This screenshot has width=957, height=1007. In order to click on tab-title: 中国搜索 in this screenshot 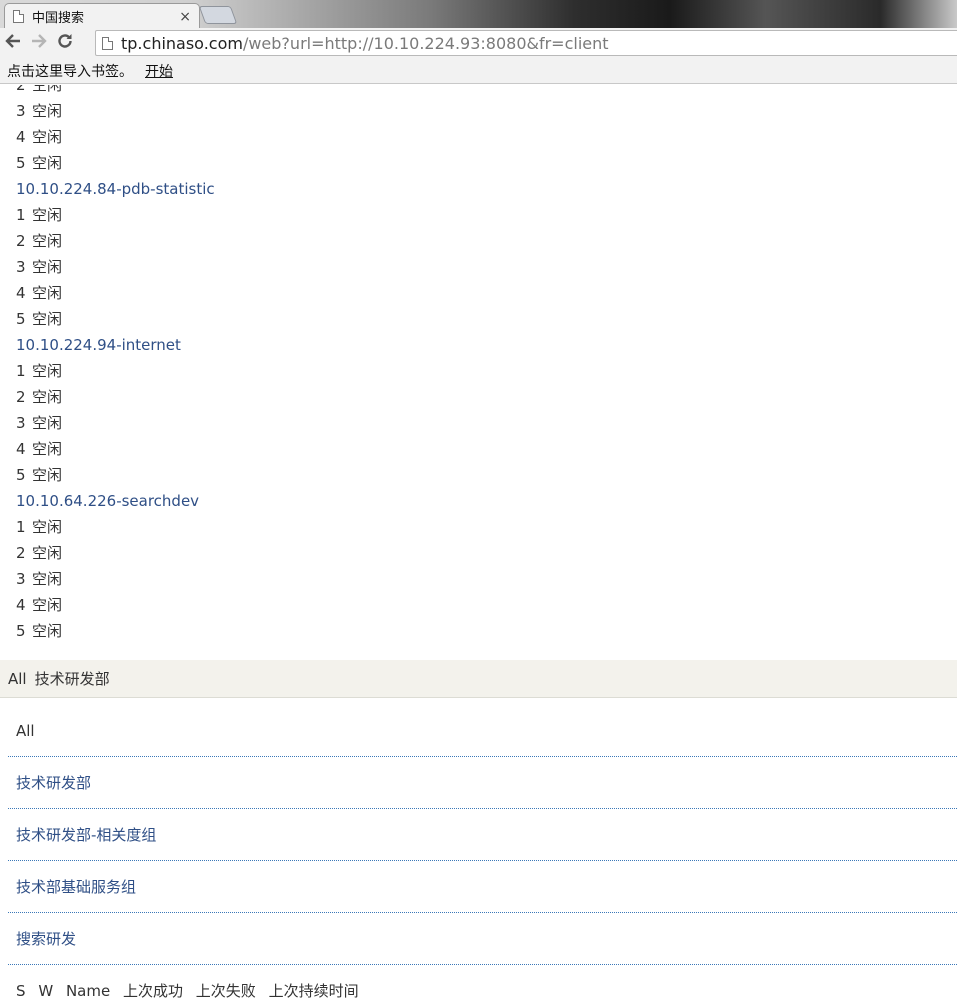, I will do `click(58, 18)`.